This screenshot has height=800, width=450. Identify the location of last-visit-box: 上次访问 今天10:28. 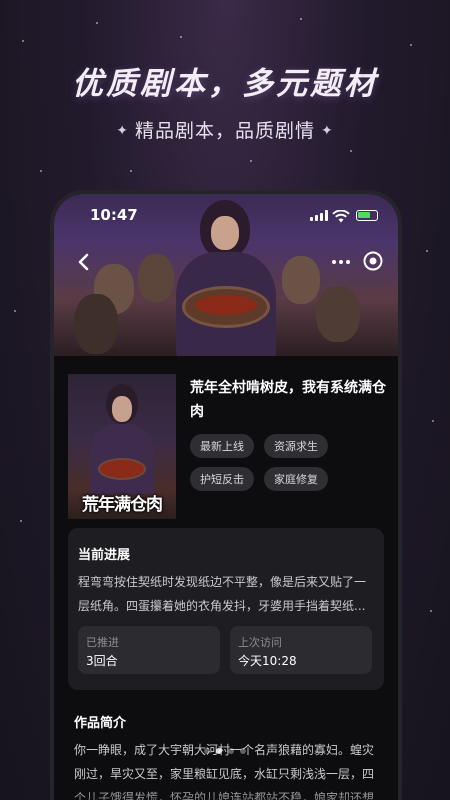
(301, 650).